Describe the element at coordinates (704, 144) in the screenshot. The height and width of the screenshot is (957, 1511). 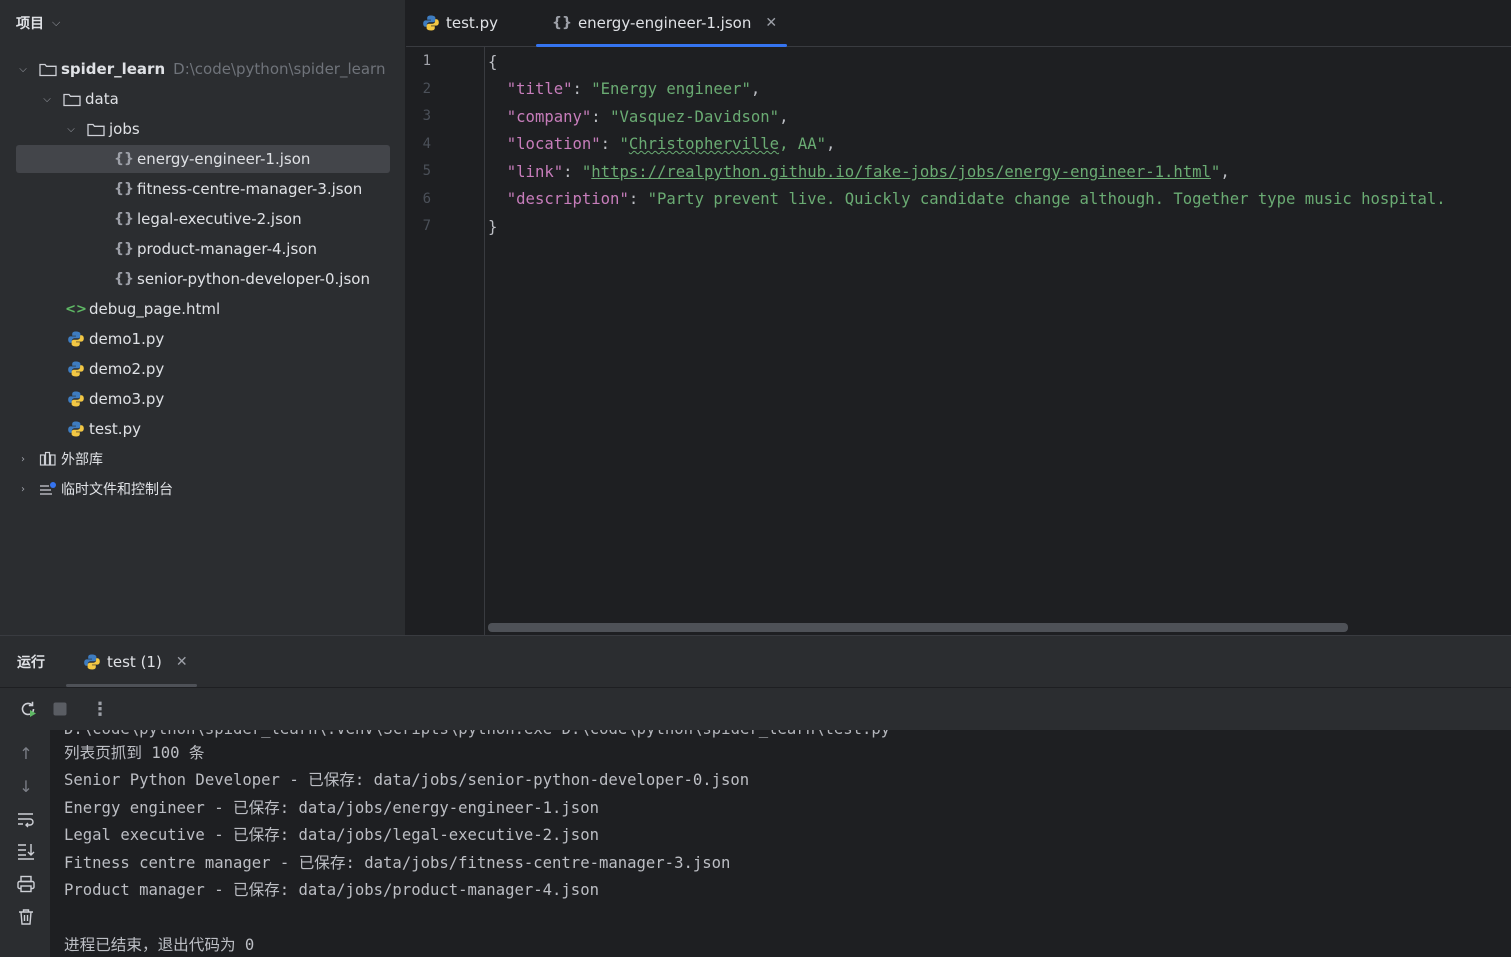
I see `json-string-typo: Christopherville` at that location.